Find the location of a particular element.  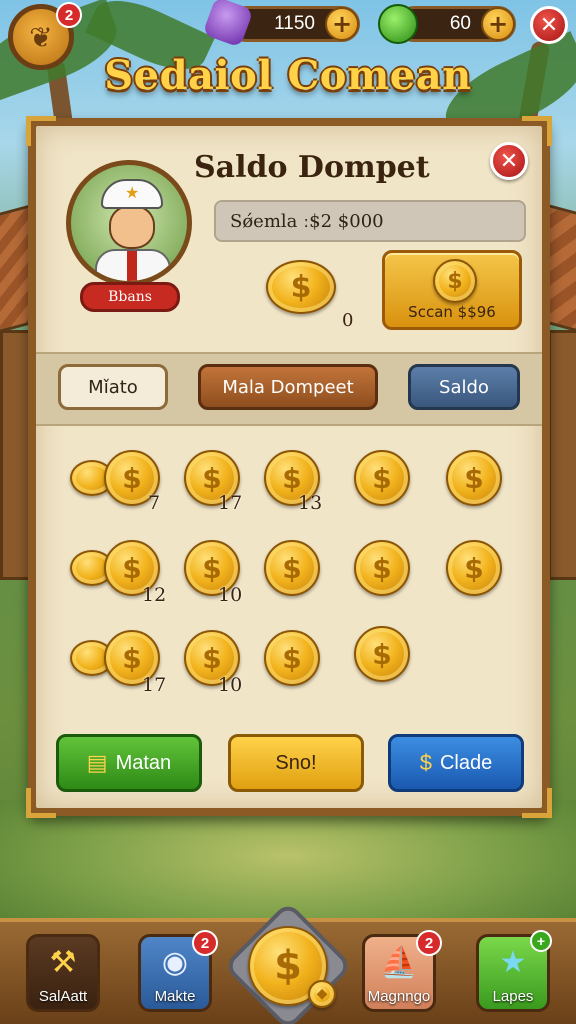

coin-count: 7 is located at coordinates (154, 503).